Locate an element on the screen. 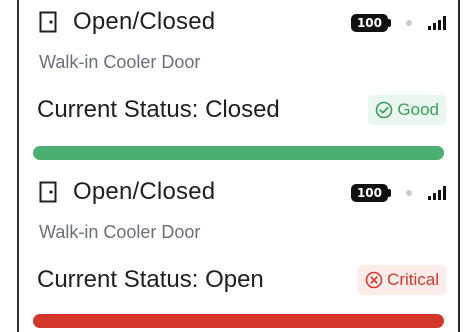 The width and height of the screenshot is (463, 332). status-badge: Critical is located at coordinates (402, 280).